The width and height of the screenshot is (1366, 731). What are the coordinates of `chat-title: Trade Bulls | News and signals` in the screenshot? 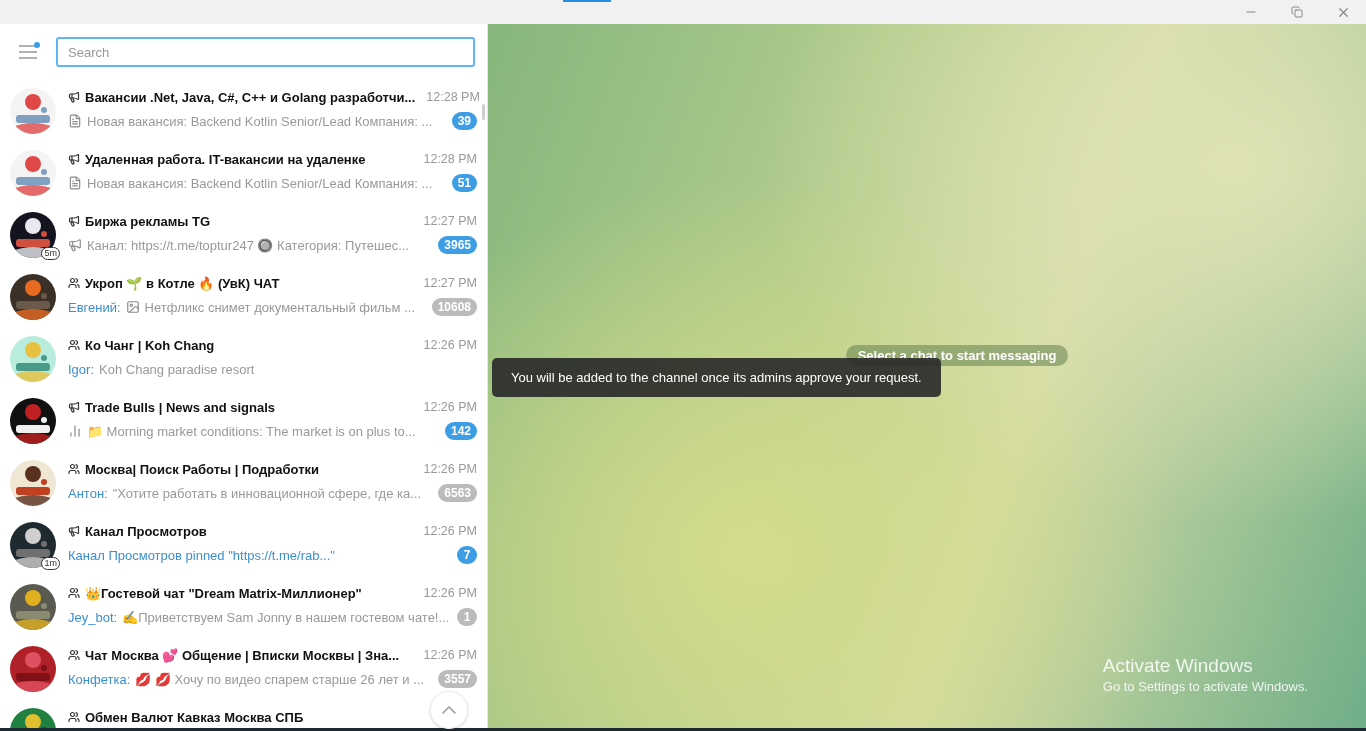 It's located at (180, 407).